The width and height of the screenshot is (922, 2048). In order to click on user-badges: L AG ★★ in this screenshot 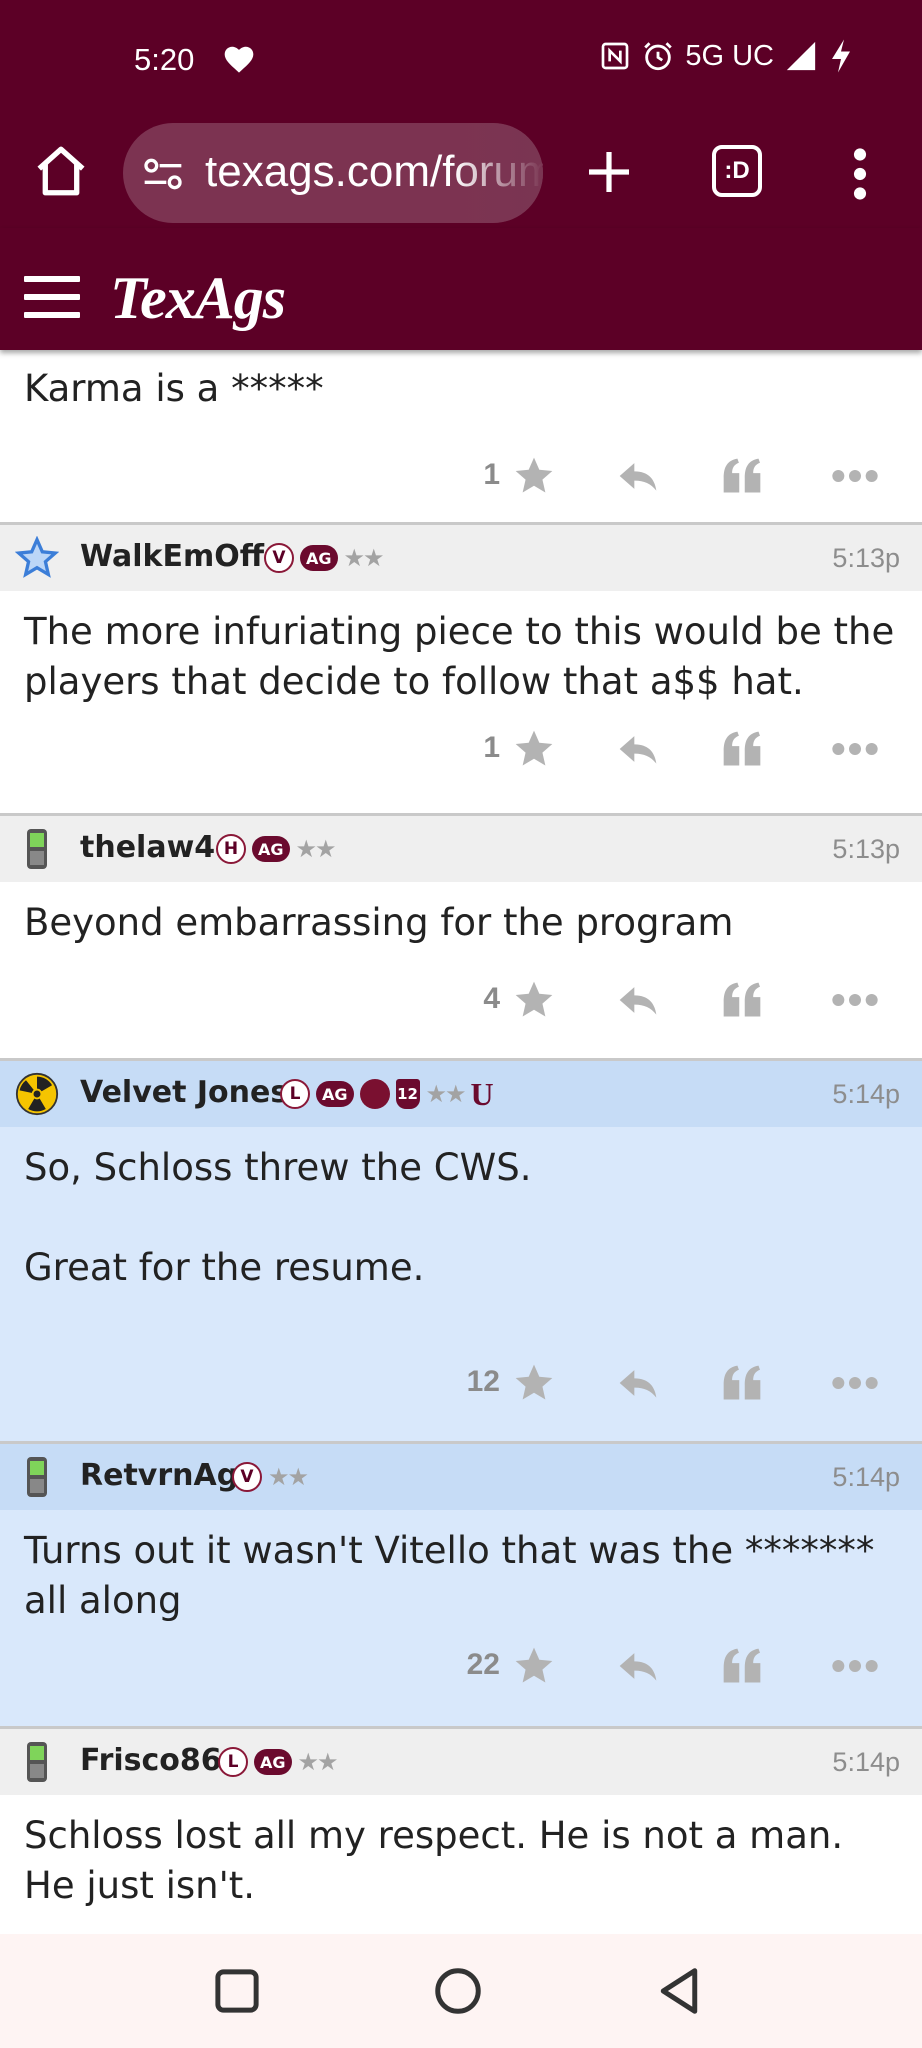, I will do `click(278, 1762)`.